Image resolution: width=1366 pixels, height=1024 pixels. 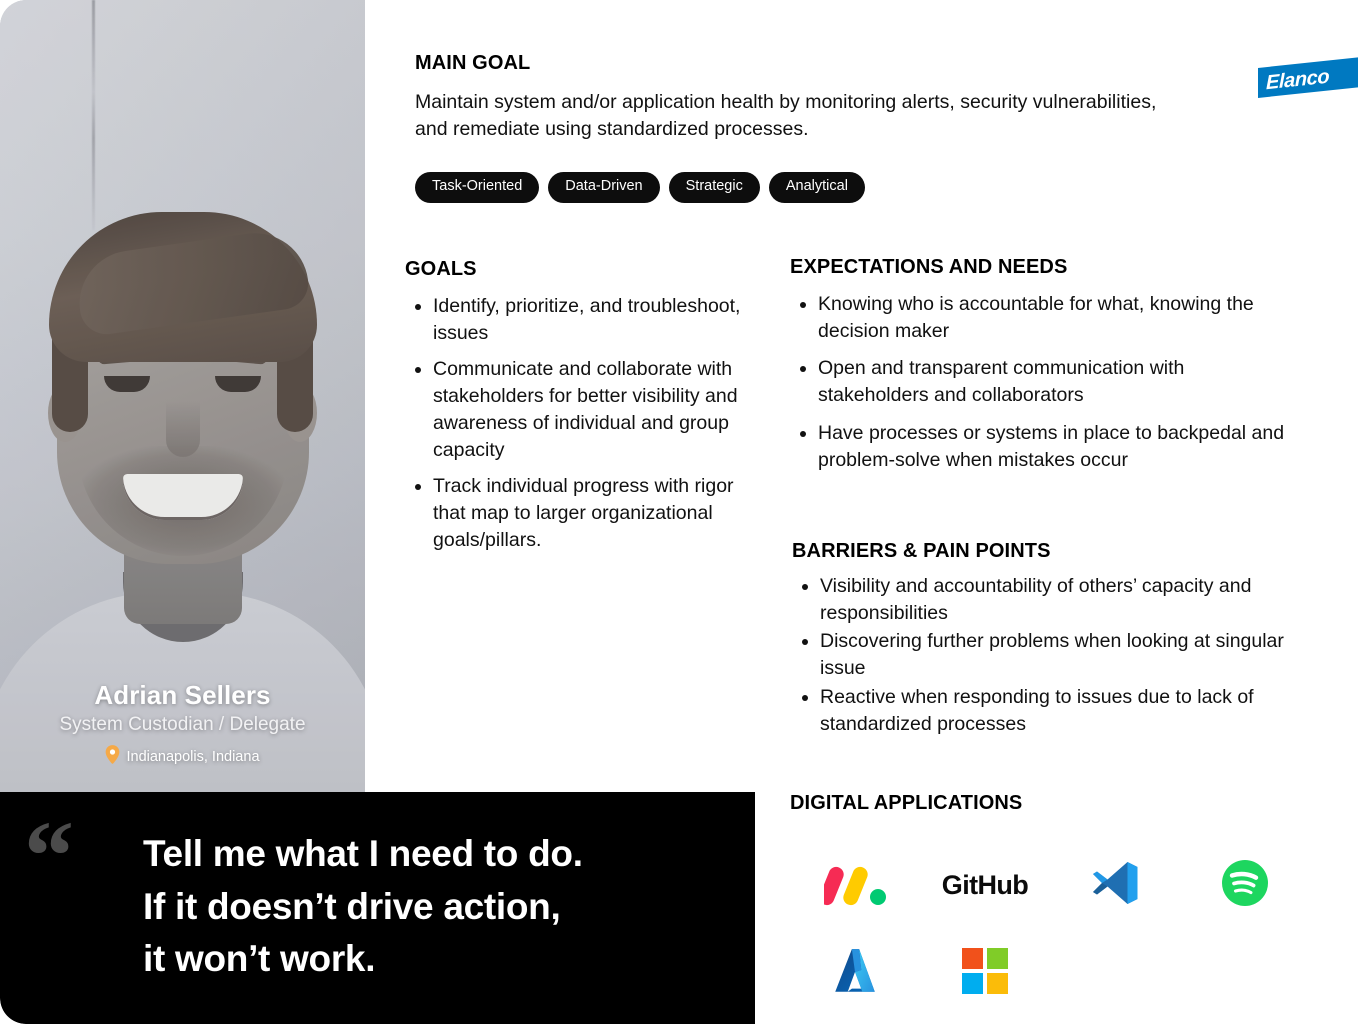 What do you see at coordinates (477, 187) in the screenshot?
I see `trait-tag-task-oriented: Task-Oriented` at bounding box center [477, 187].